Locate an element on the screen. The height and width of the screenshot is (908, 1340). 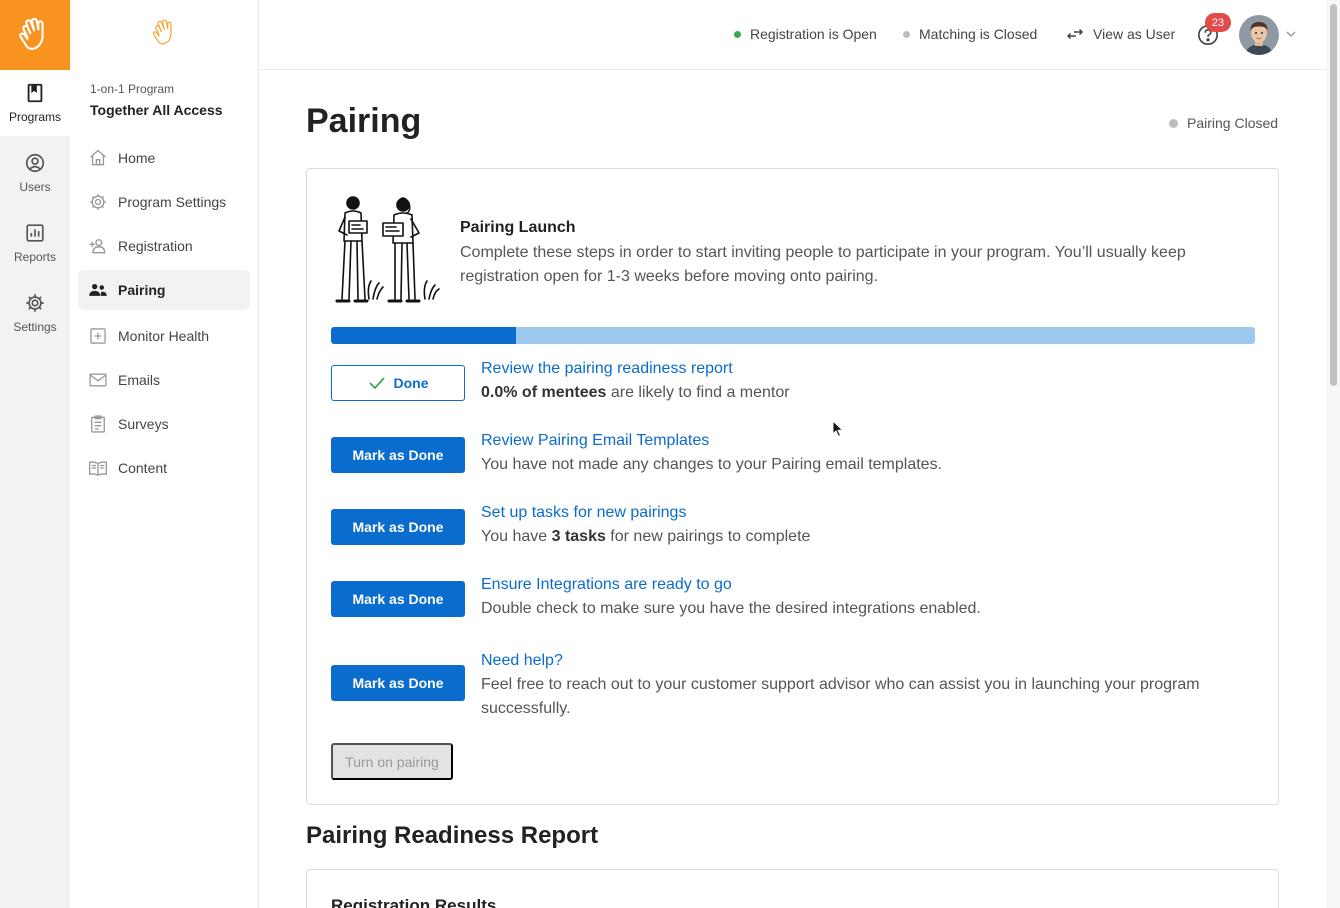
sidebar-item-label: Program Settings is located at coordinates (172, 202).